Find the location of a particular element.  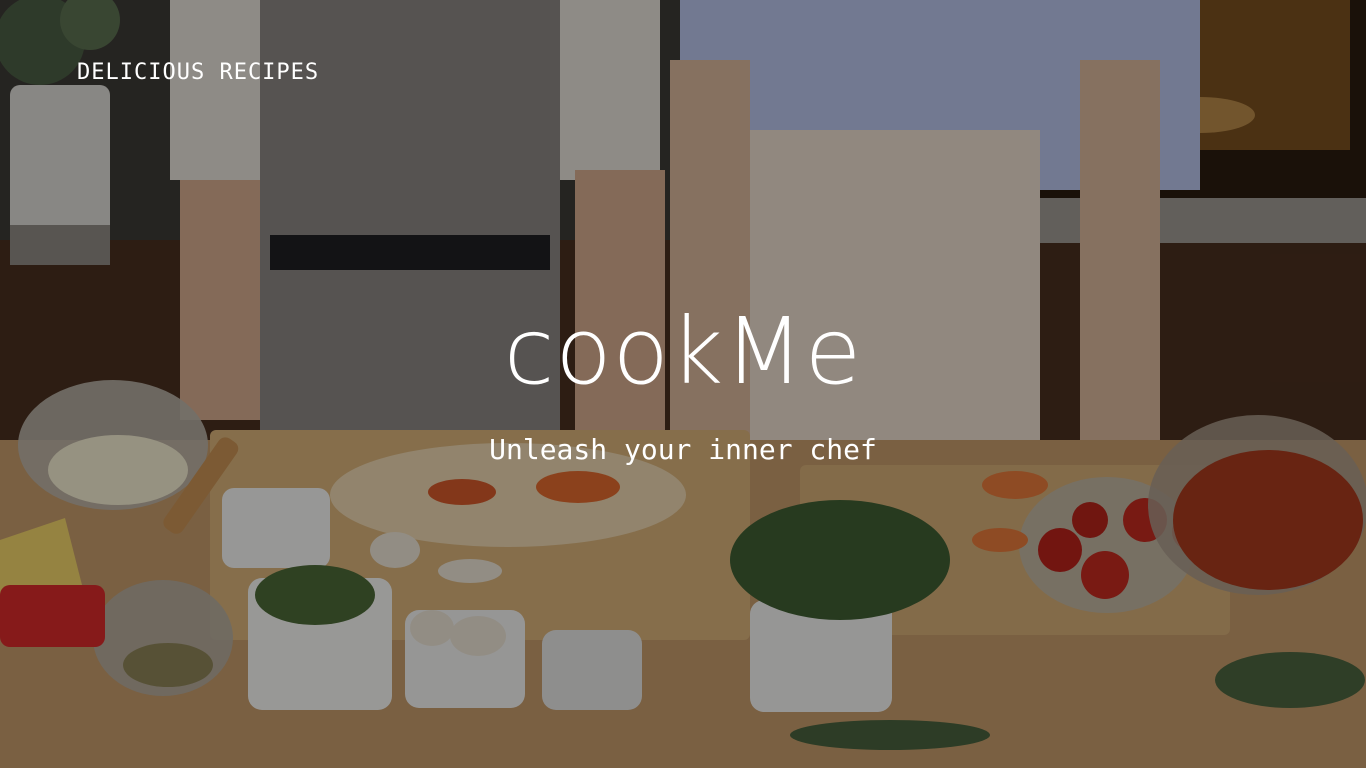

hero-subtitle: Unleash your inner chef is located at coordinates (683, 449).